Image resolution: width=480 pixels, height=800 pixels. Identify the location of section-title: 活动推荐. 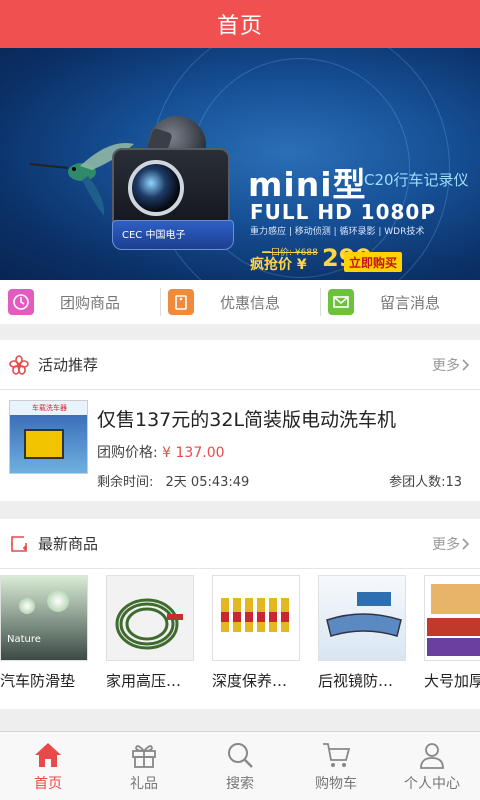
(68, 365).